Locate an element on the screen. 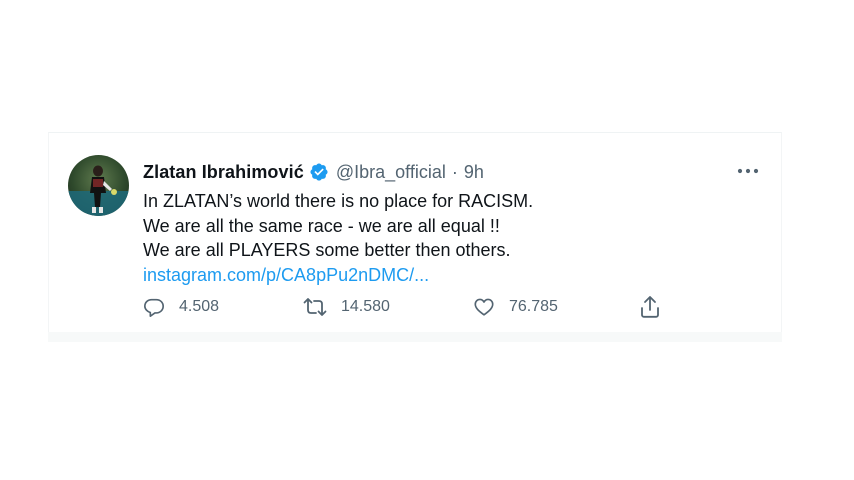 This screenshot has height=480, width=854. divider is located at coordinates (415, 337).